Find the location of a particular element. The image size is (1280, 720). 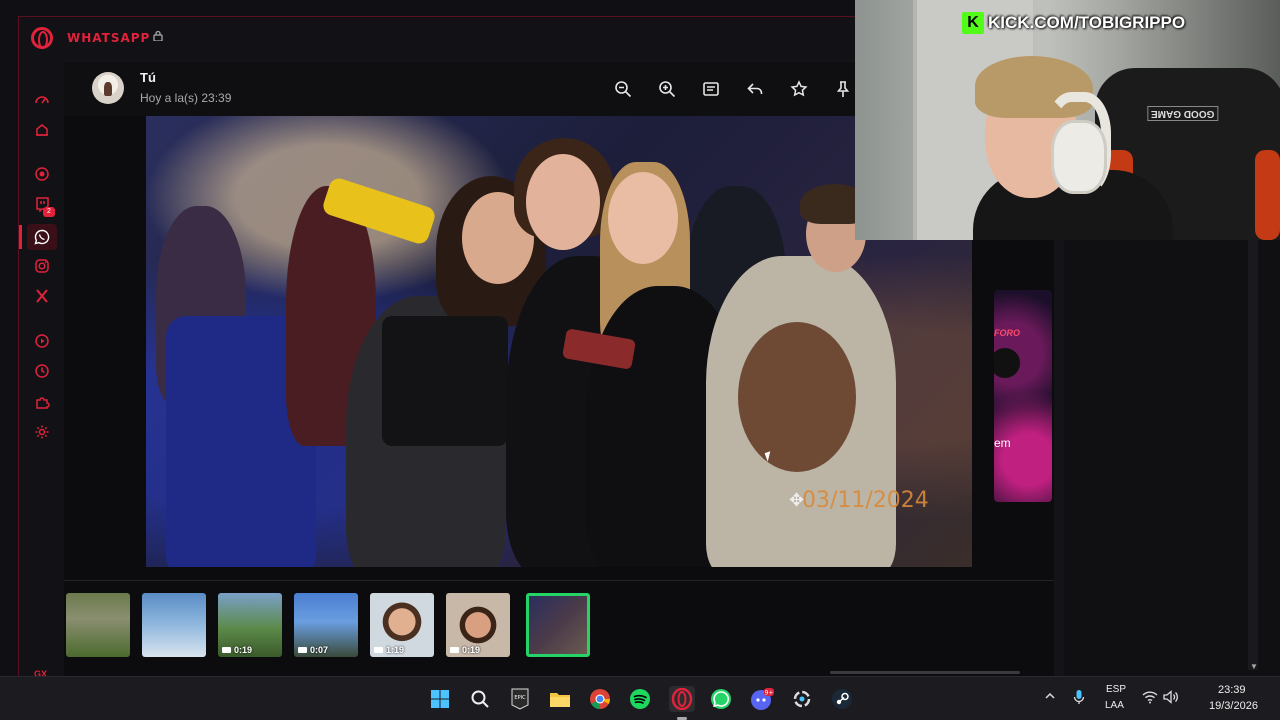

whatsapp-icon is located at coordinates (42, 237).